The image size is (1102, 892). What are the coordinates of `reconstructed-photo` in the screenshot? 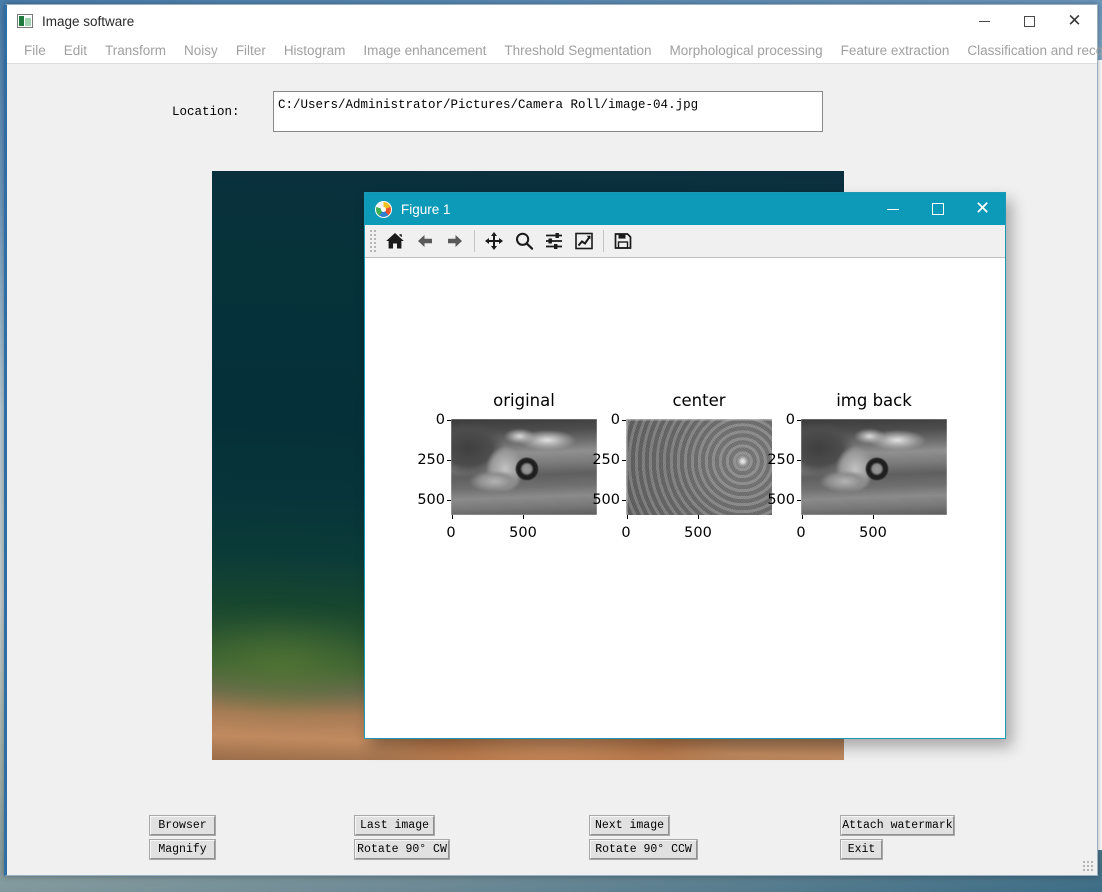 It's located at (874, 467).